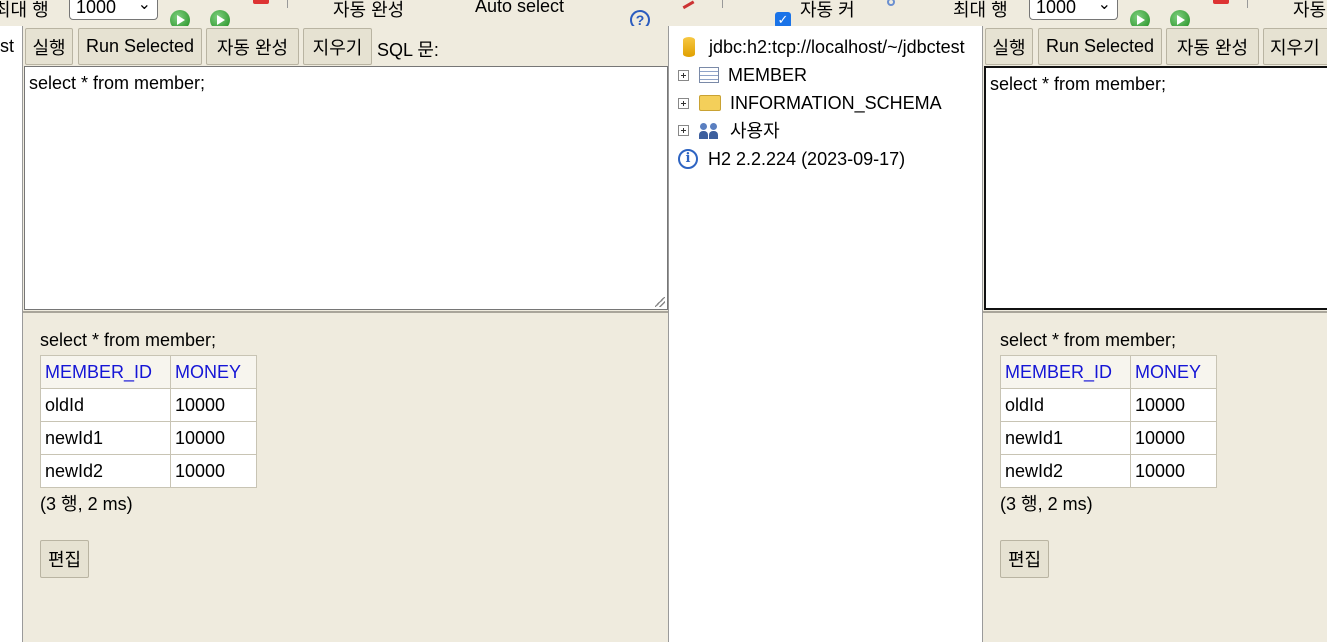 The image size is (1327, 642). Describe the element at coordinates (1155, 188) in the screenshot. I see `sql-editor: select * from member;` at that location.